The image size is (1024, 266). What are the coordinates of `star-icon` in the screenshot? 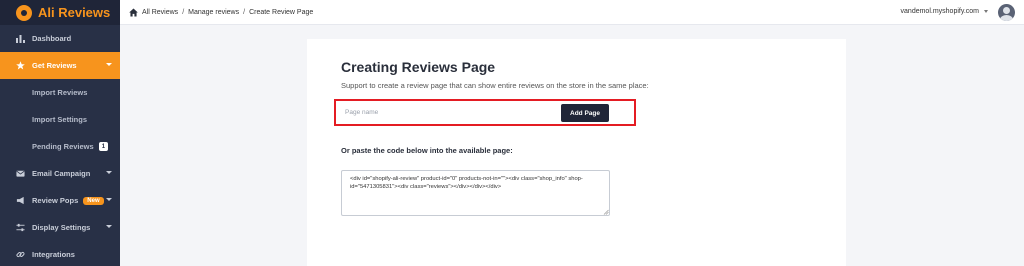 It's located at (20, 65).